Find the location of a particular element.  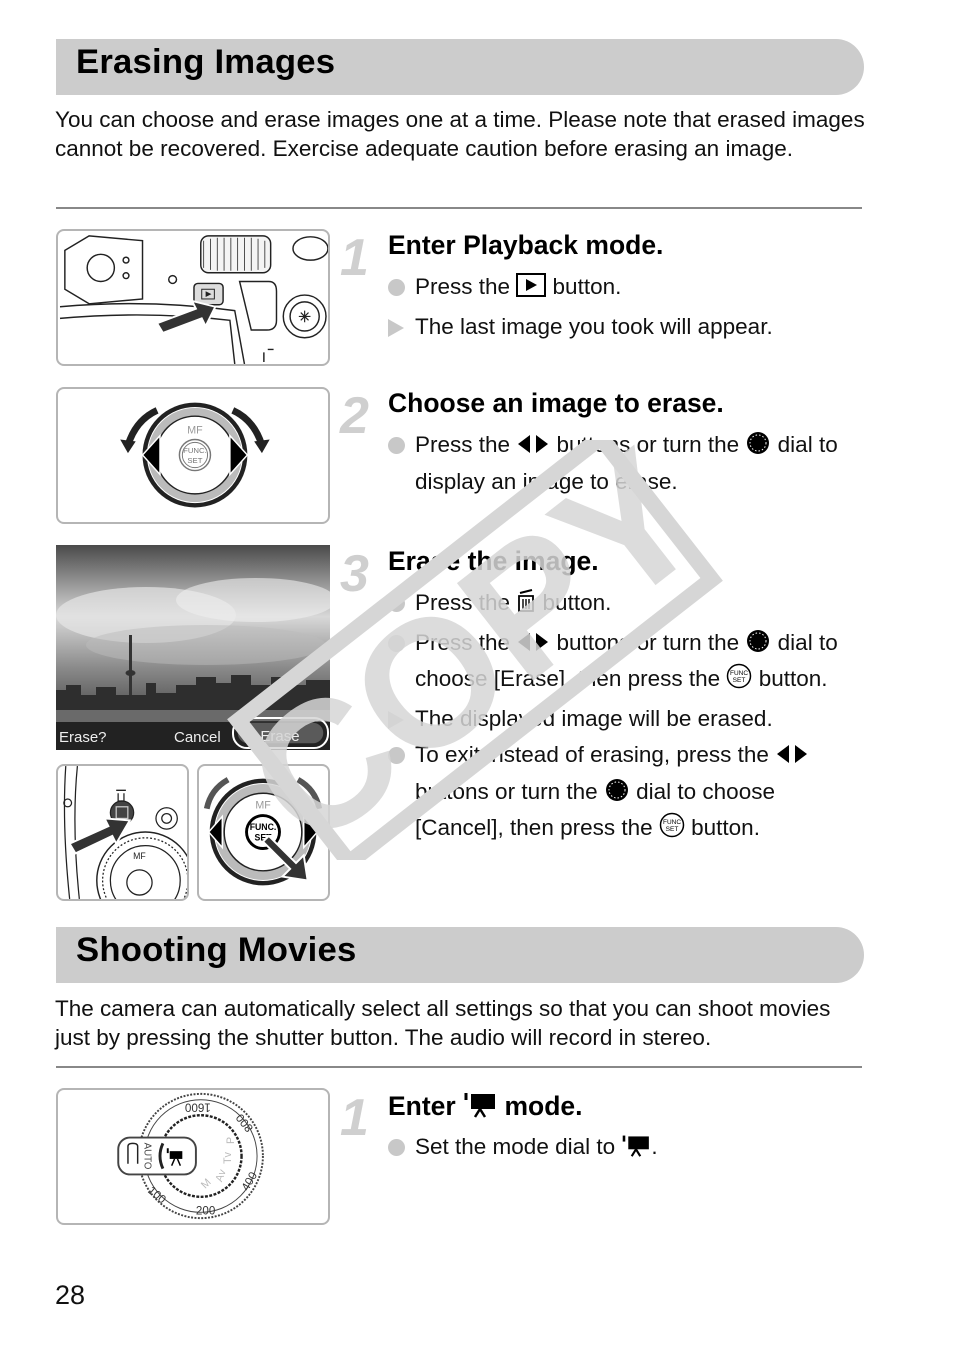

step-number: 3 is located at coordinates (354, 574).